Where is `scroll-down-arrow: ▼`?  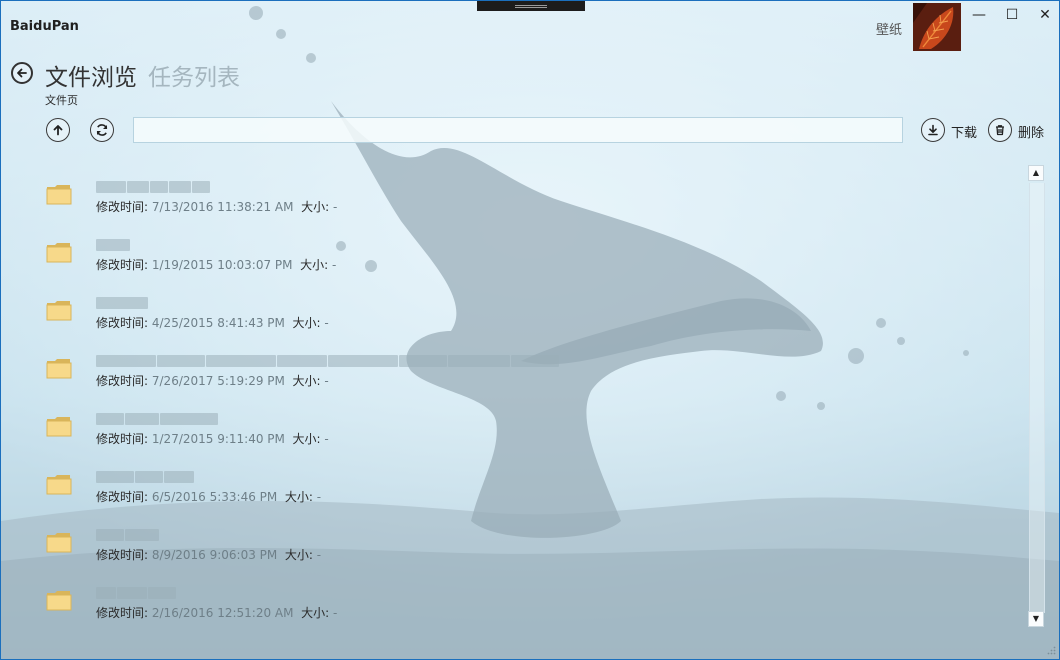
scroll-down-arrow: ▼ is located at coordinates (1036, 619).